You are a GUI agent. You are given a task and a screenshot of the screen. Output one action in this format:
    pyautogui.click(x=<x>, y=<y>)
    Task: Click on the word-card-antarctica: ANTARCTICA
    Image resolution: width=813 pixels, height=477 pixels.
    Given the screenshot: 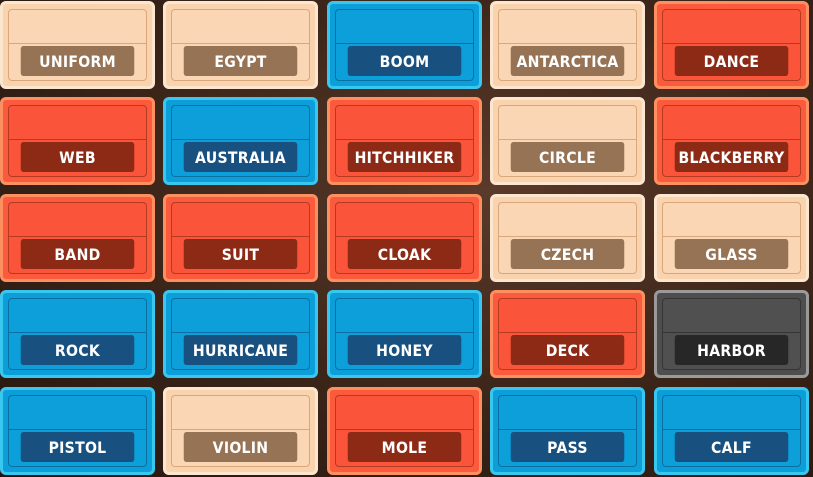 What is the action you would take?
    pyautogui.click(x=567, y=45)
    